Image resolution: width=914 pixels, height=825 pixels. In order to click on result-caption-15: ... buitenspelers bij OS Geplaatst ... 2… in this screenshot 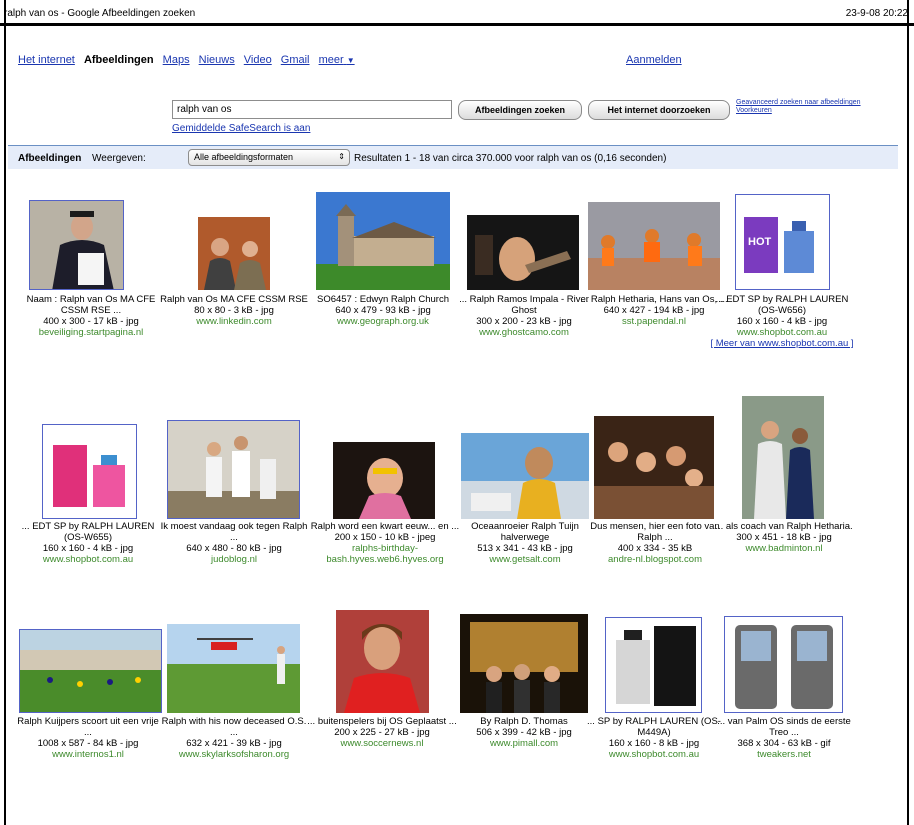, I will do `click(382, 732)`.